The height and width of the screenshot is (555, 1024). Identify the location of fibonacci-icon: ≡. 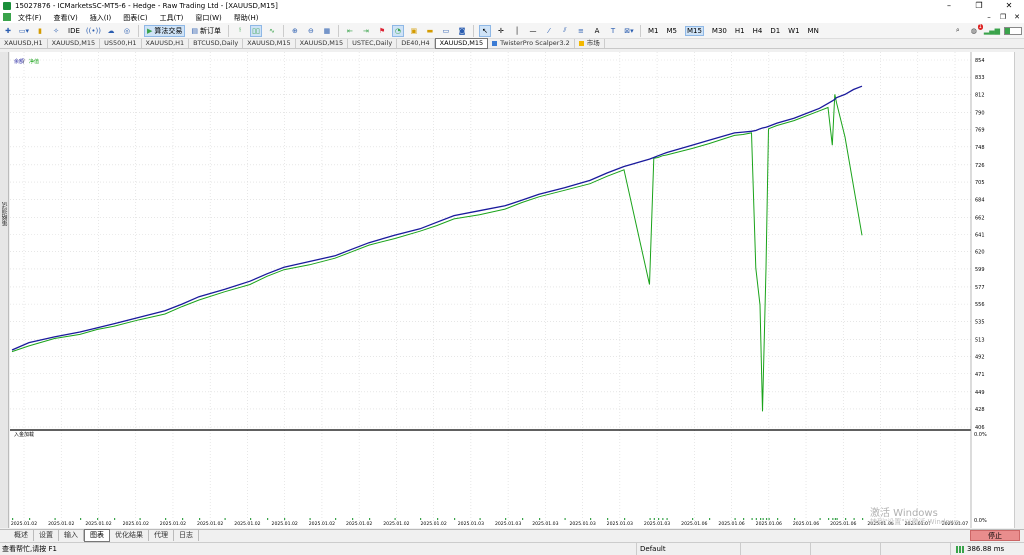
(581, 31).